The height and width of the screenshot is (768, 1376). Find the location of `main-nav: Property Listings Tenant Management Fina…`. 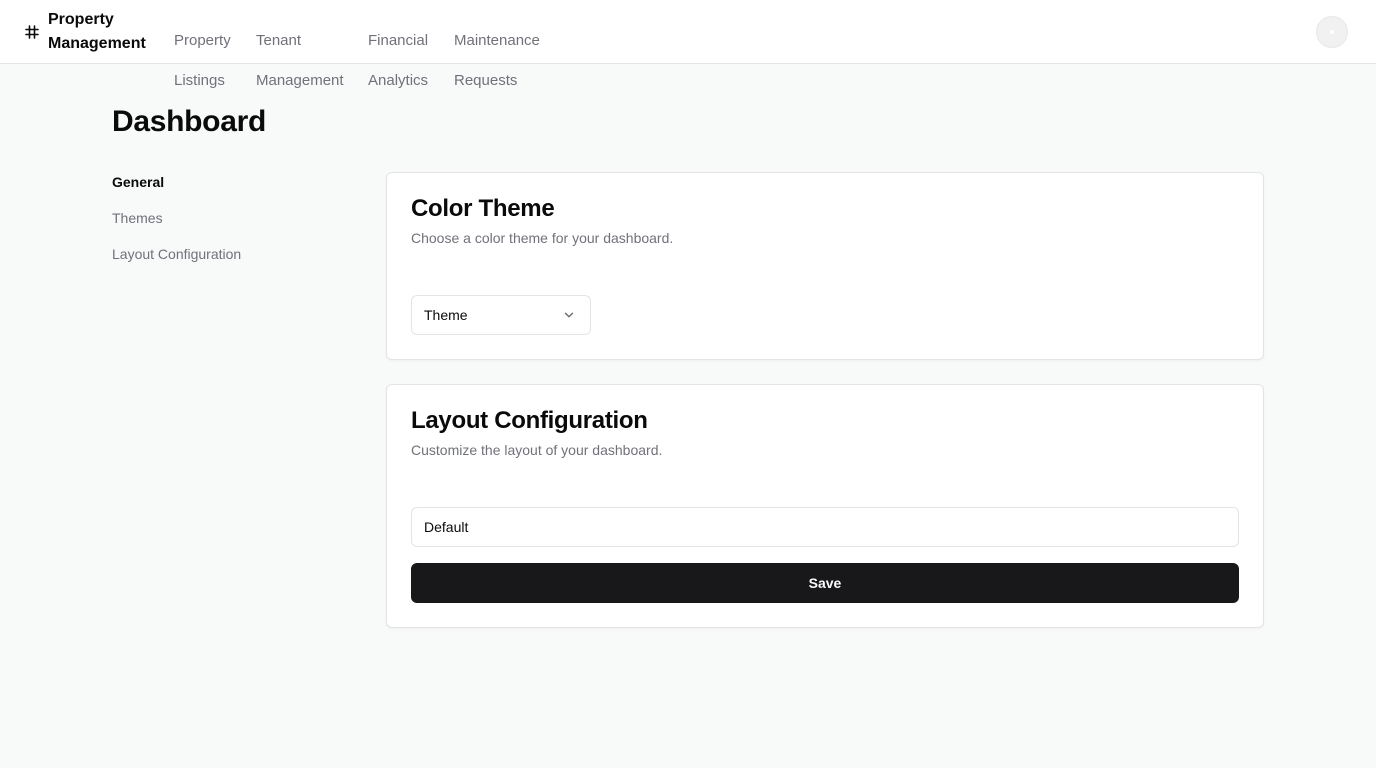

main-nav: Property Listings Tenant Management Fina… is located at coordinates (371, 61).